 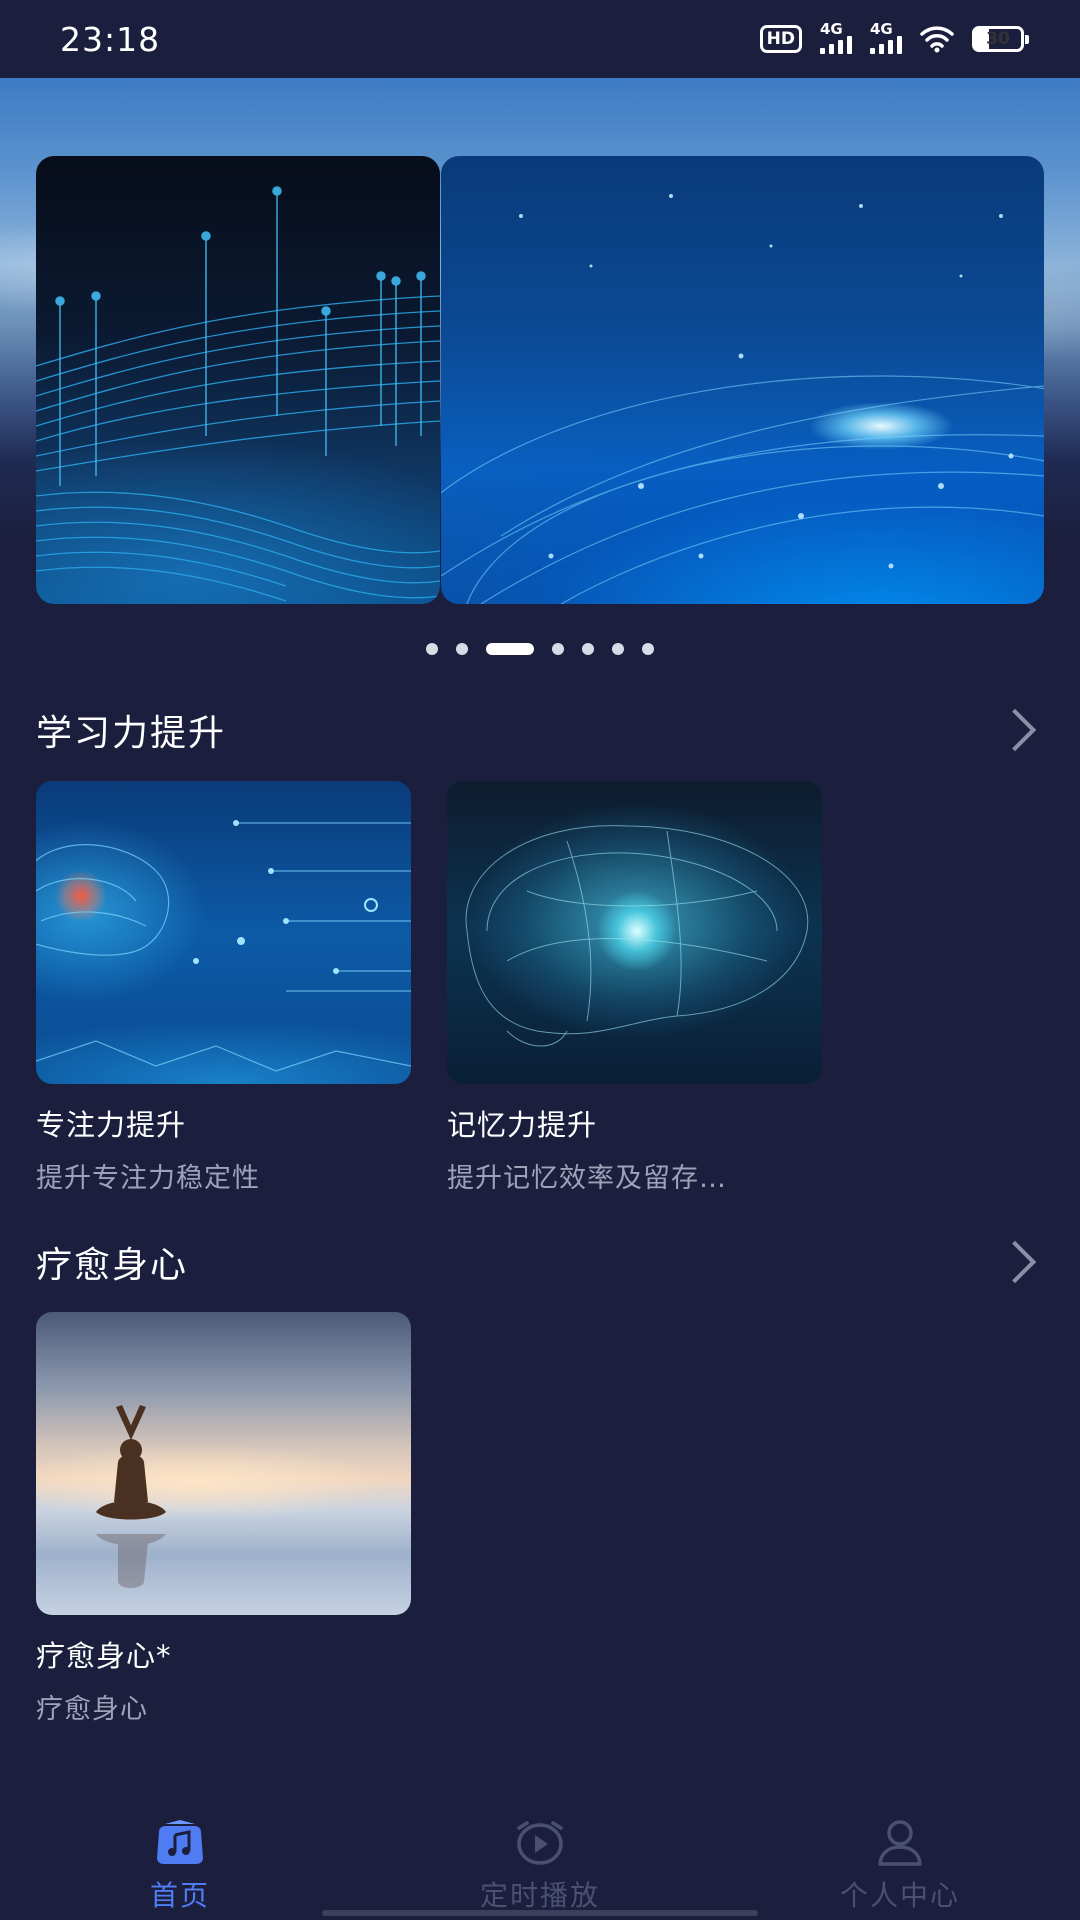 What do you see at coordinates (111, 1125) in the screenshot?
I see `card-title: 专注力提升` at bounding box center [111, 1125].